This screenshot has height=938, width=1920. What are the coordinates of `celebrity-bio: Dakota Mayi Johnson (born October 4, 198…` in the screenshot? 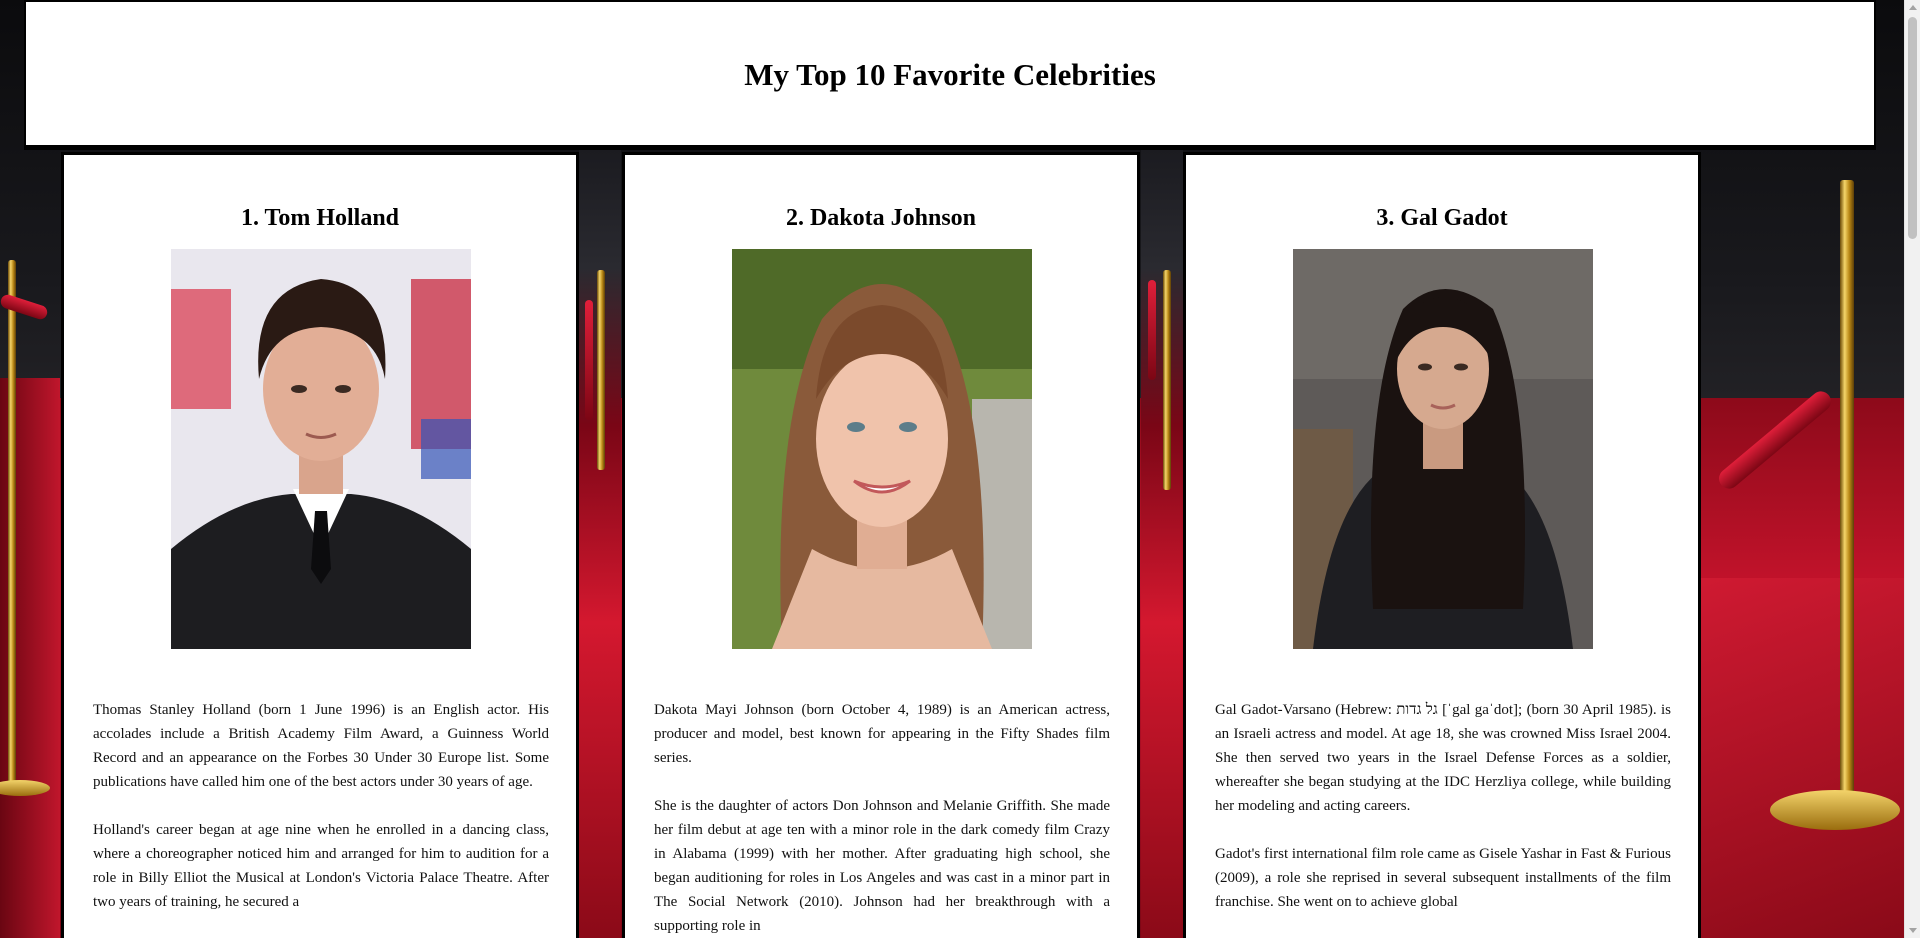 It's located at (882, 818).